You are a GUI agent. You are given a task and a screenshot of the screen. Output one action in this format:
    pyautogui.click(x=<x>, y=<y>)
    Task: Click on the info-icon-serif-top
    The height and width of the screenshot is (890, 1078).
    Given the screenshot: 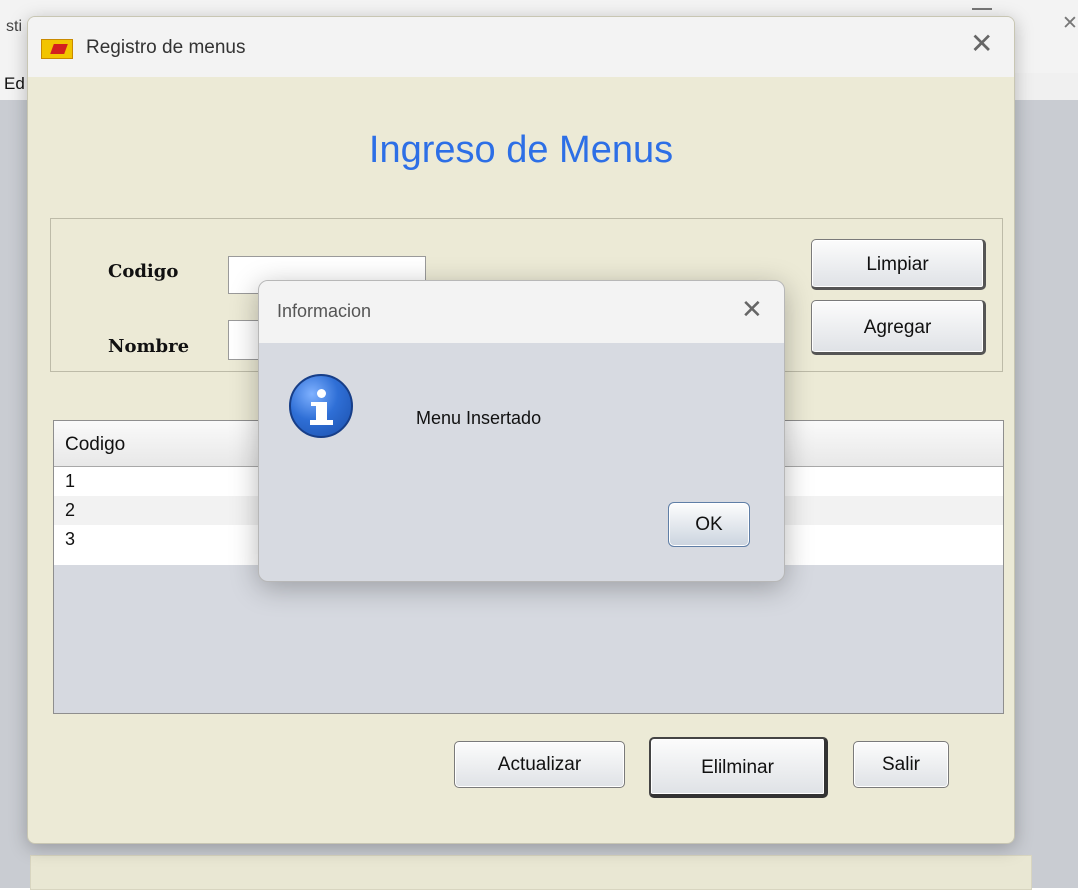 What is the action you would take?
    pyautogui.click(x=315, y=404)
    